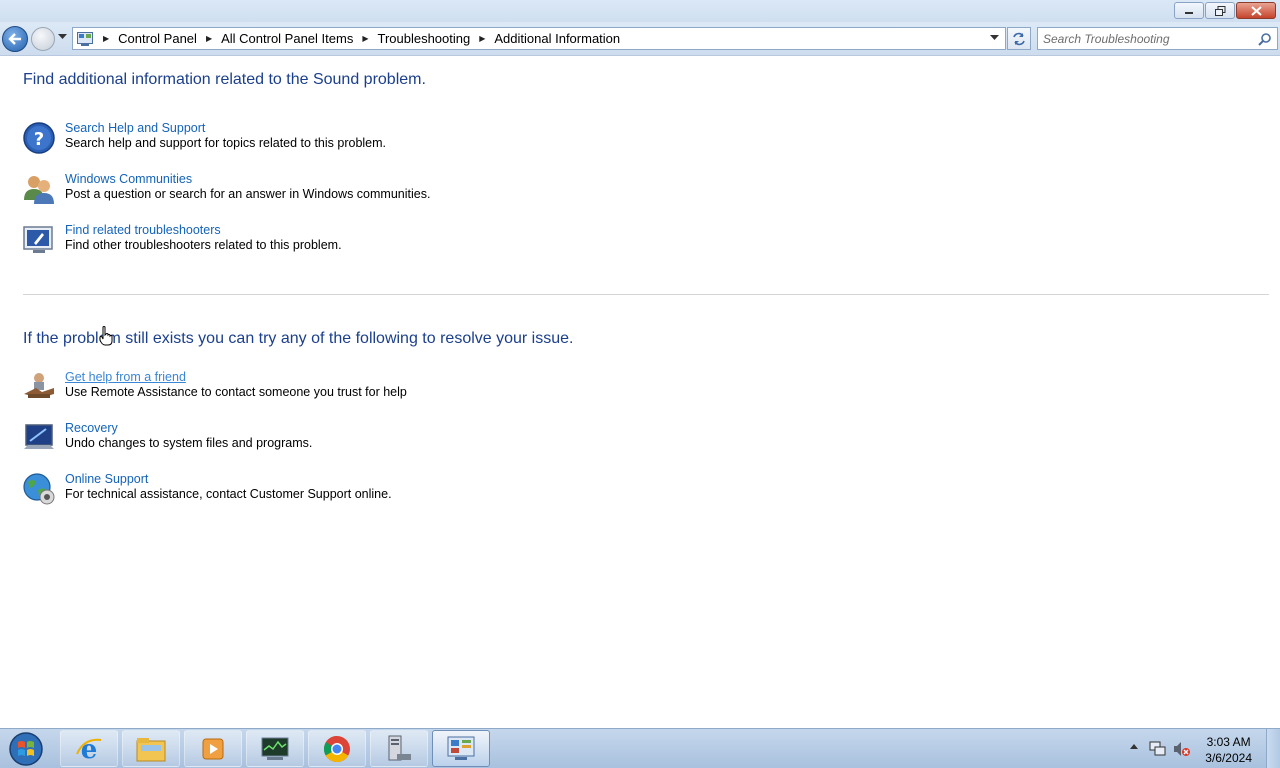 The width and height of the screenshot is (1280, 768). What do you see at coordinates (557, 38) in the screenshot?
I see `breadcrumb-additional-information: Additional Information` at bounding box center [557, 38].